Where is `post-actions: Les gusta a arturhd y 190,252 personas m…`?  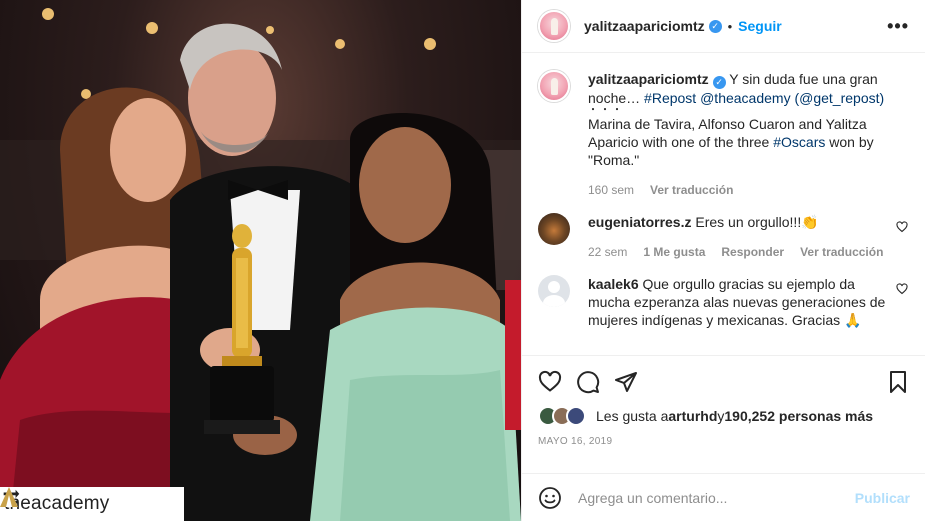
post-actions: Les gusta a arturhd y 190,252 personas m… is located at coordinates (723, 401).